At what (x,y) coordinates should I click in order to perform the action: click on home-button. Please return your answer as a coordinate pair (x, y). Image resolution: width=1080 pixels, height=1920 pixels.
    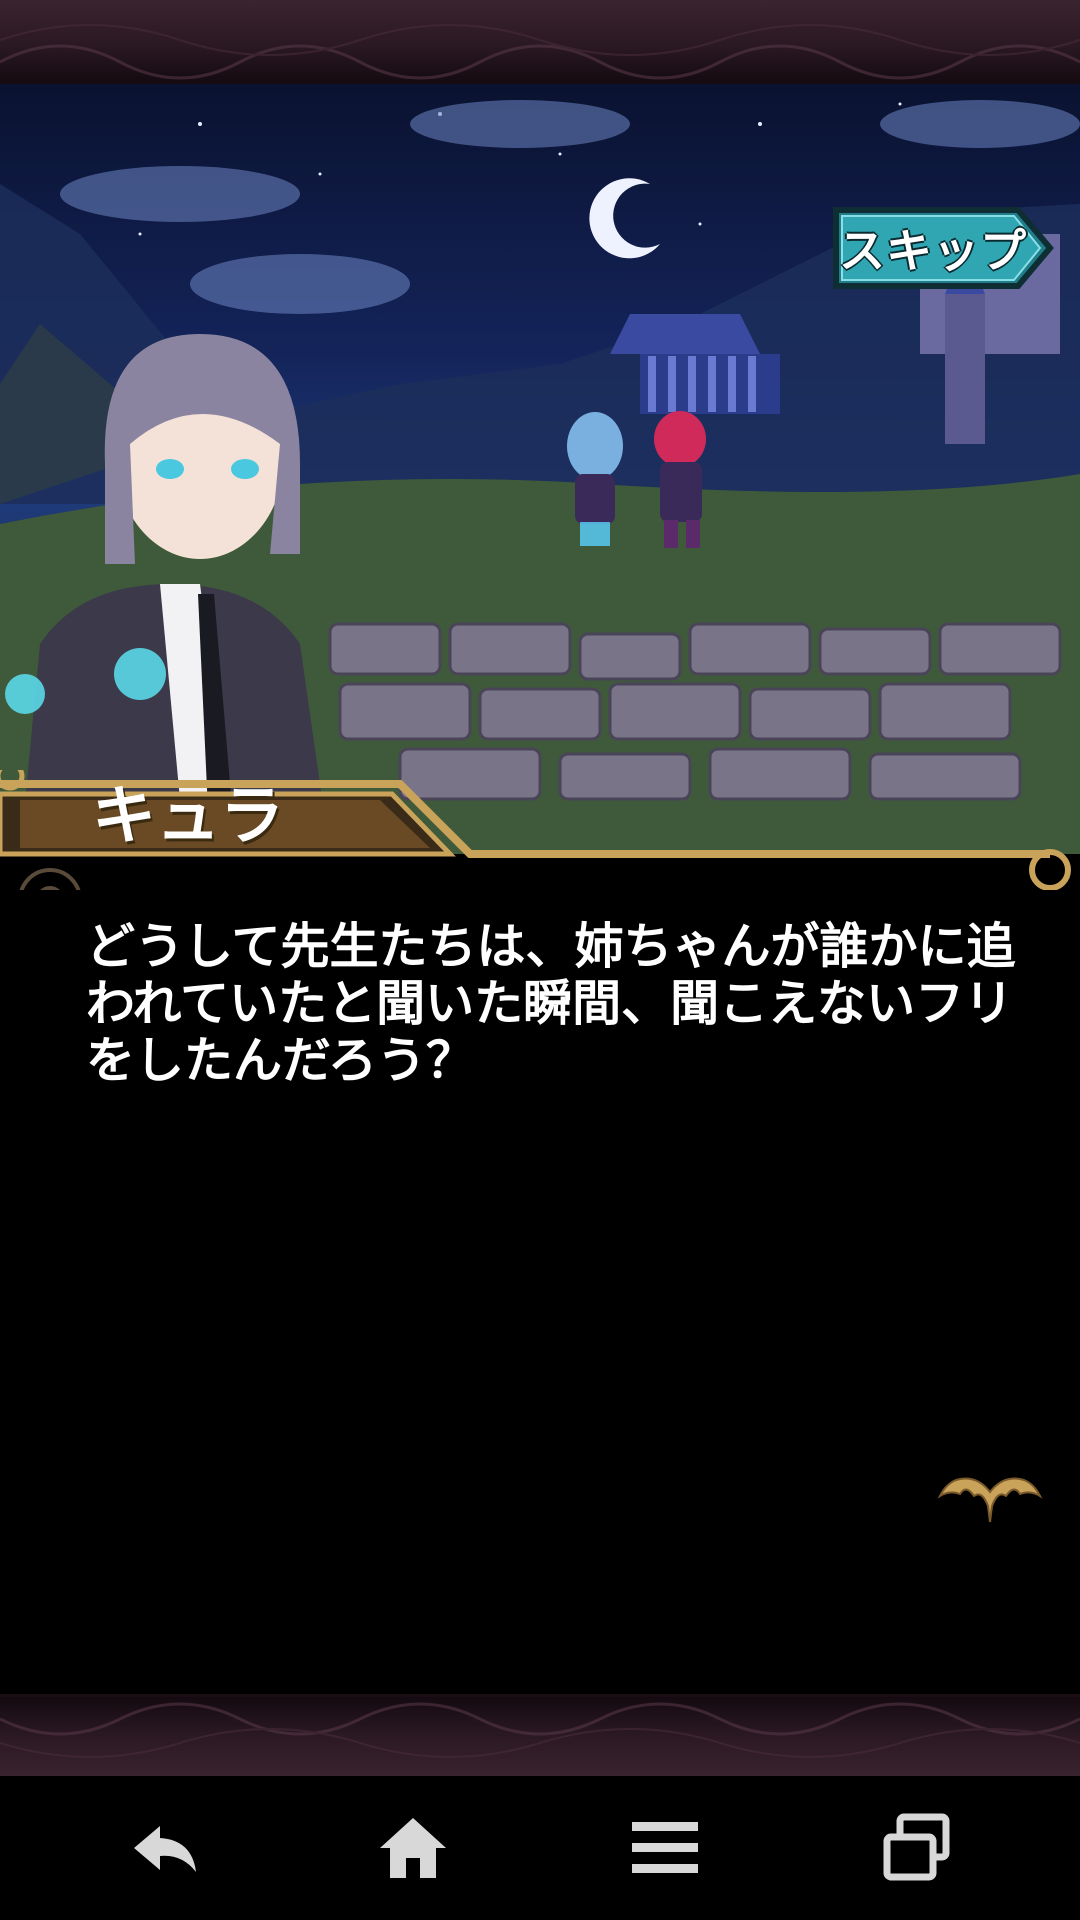
    Looking at the image, I should click on (413, 1848).